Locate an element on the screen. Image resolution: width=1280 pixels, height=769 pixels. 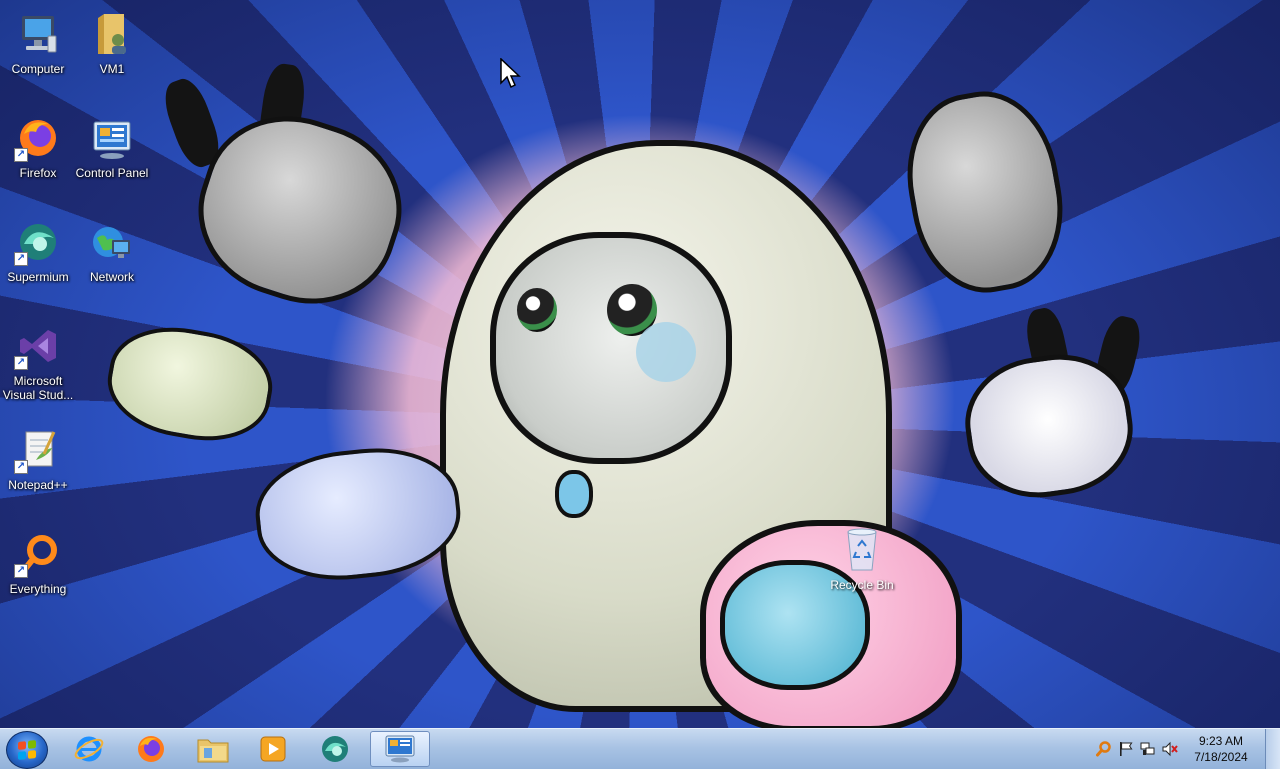
wallpaper-zipper is located at coordinates (574, 494).